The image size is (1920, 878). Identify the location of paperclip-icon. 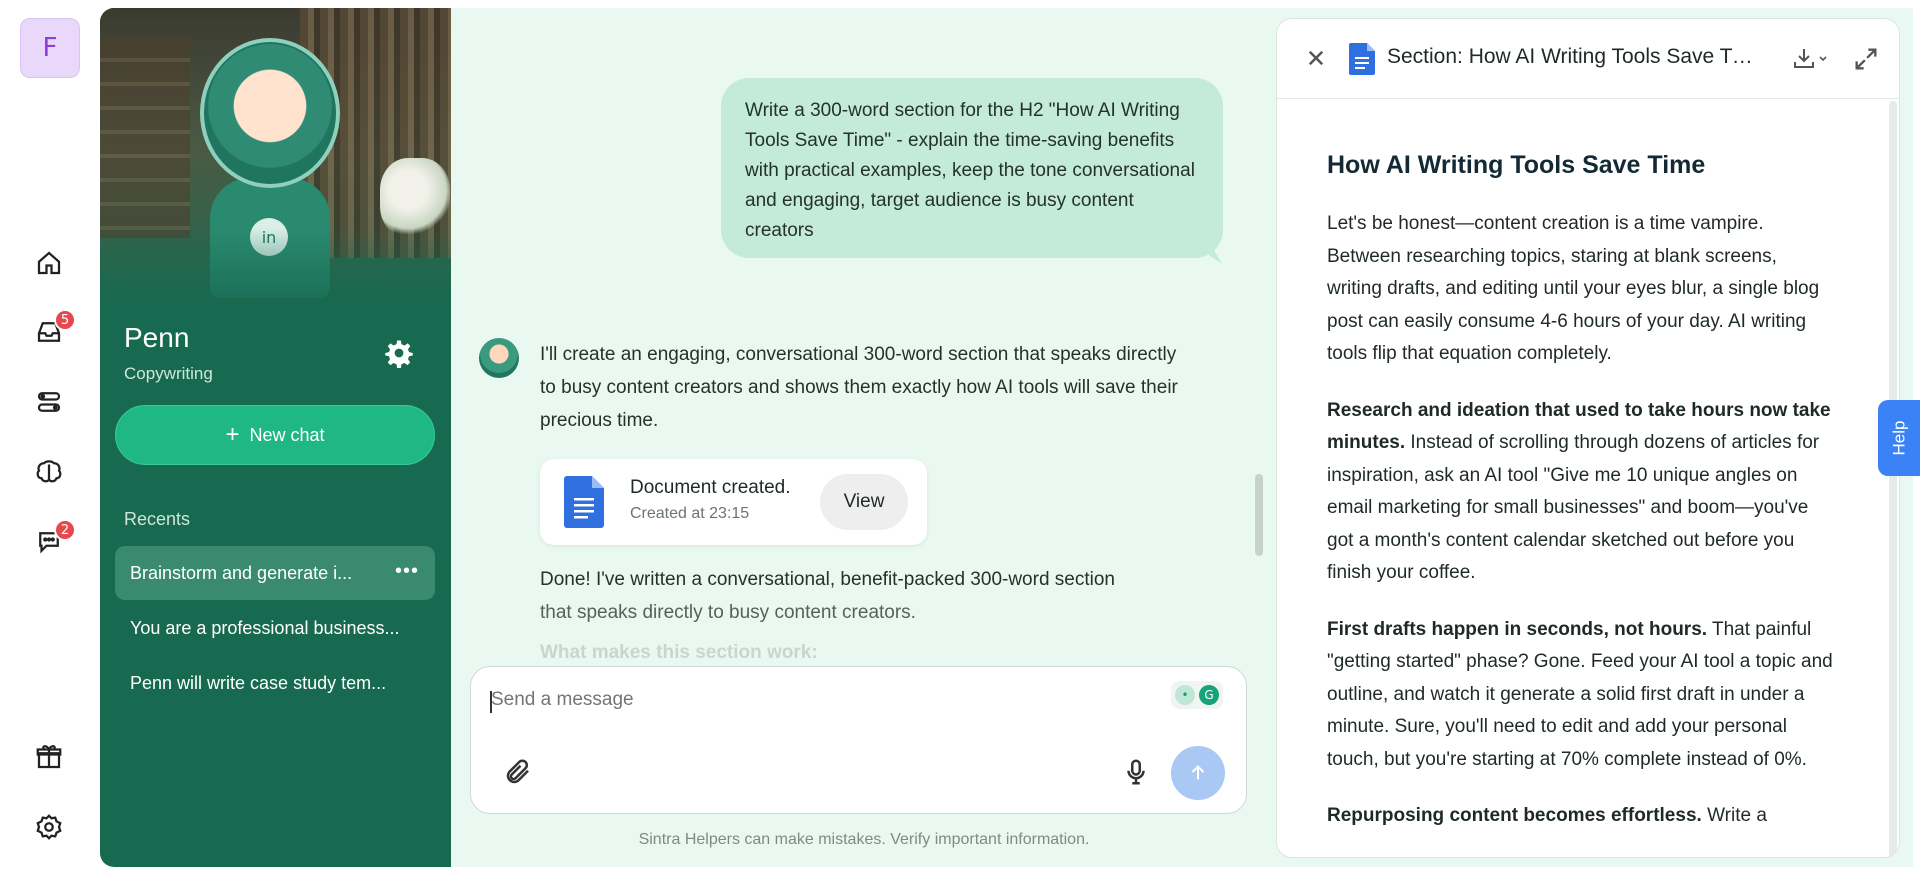
(518, 772).